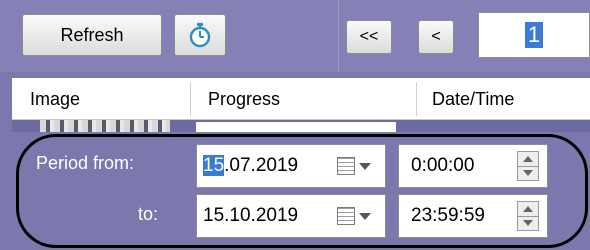 Image resolution: width=590 pixels, height=250 pixels. I want to click on page-number-input: 1, so click(534, 35).